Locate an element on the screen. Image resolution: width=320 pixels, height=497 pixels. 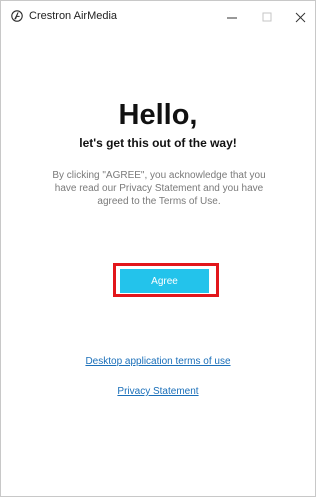
close-icon is located at coordinates (300, 17).